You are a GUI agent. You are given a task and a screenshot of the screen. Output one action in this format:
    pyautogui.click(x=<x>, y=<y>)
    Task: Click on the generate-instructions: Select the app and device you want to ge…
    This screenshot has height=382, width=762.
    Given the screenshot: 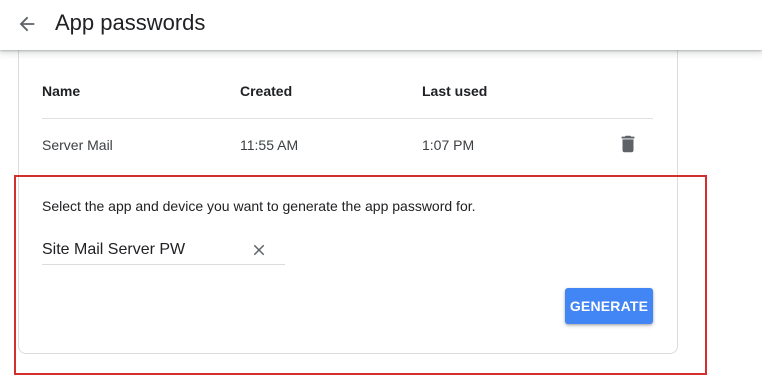 What is the action you would take?
    pyautogui.click(x=259, y=206)
    